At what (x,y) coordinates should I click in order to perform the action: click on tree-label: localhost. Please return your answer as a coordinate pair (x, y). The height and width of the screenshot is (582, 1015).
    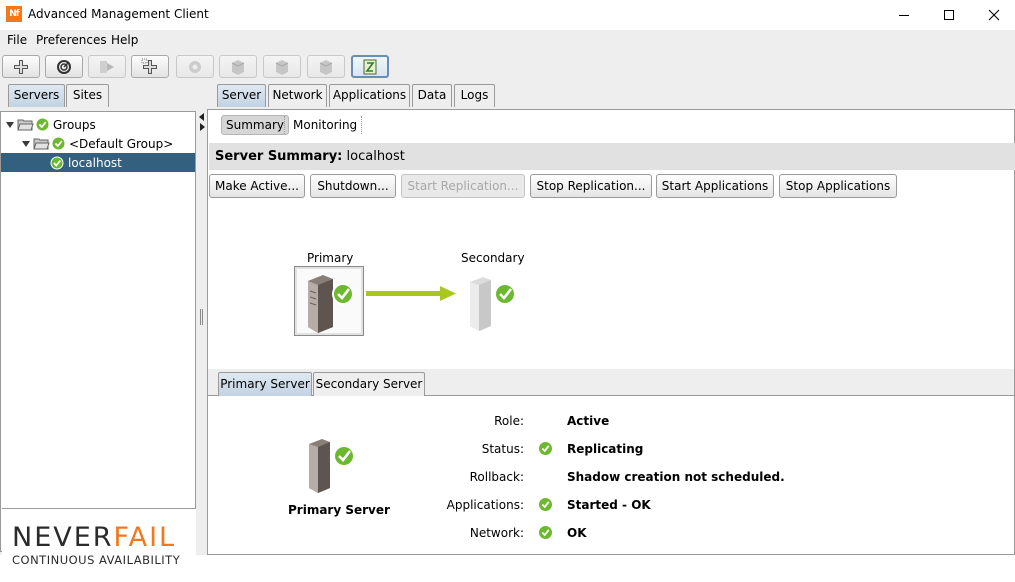
    Looking at the image, I should click on (95, 162).